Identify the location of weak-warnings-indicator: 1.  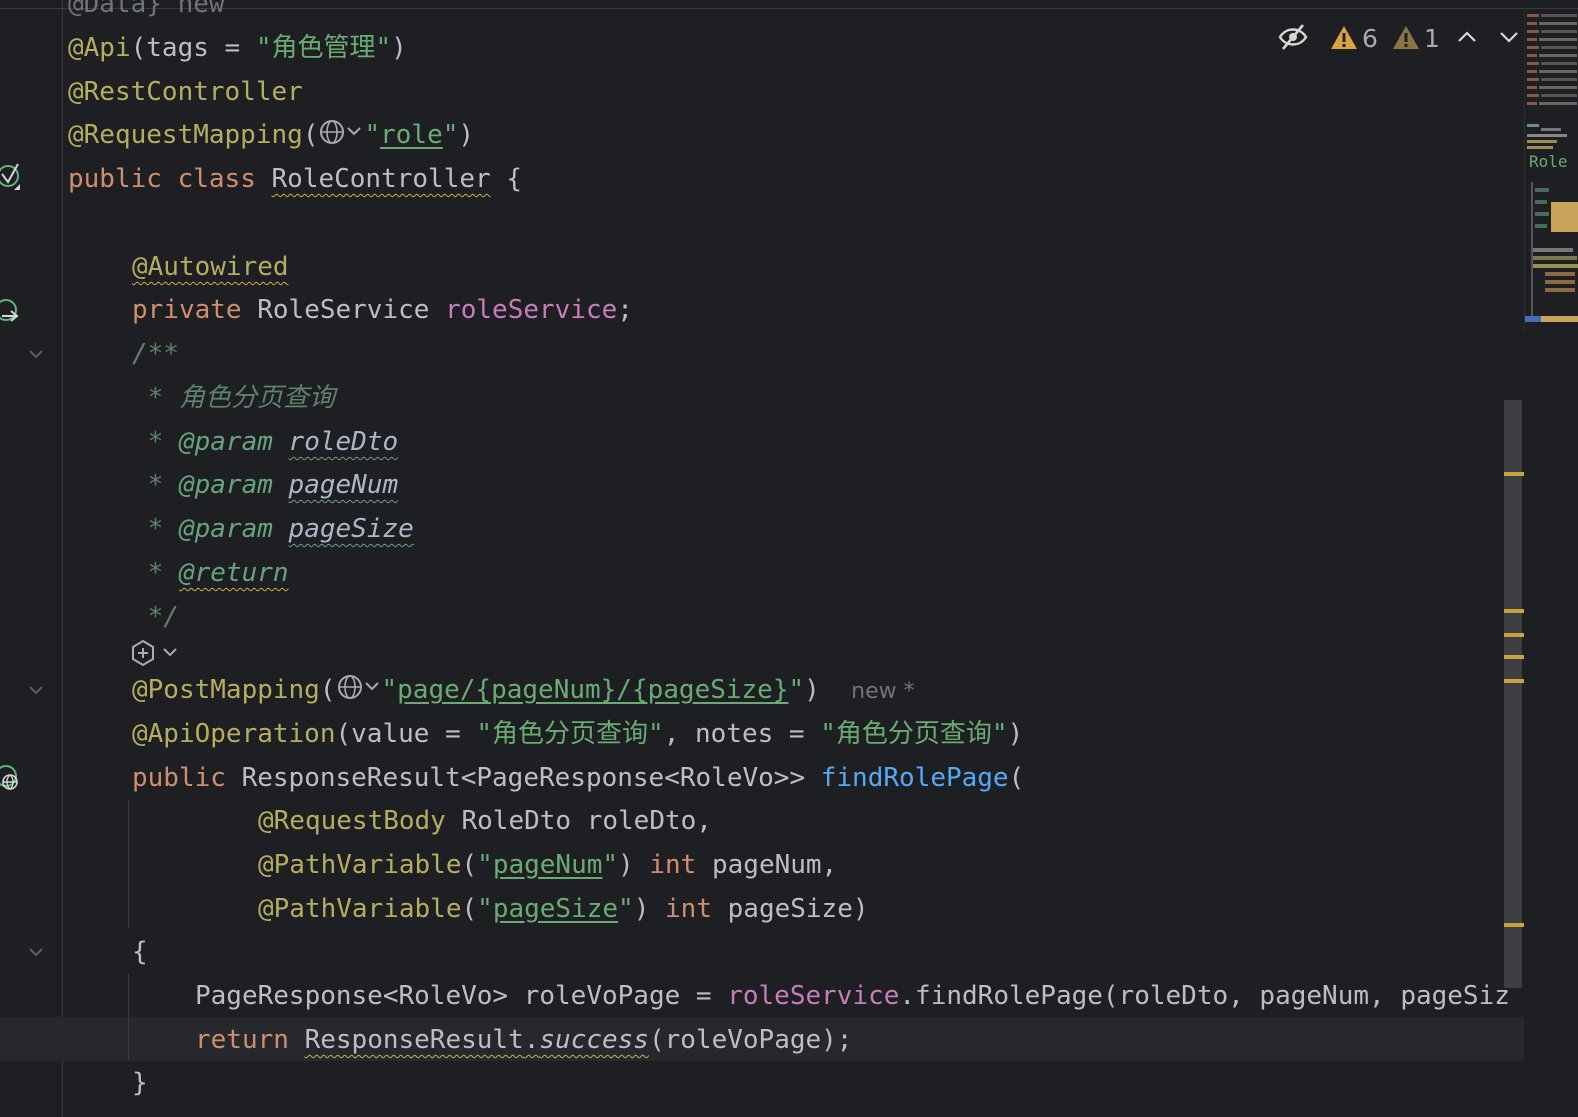
(1416, 38).